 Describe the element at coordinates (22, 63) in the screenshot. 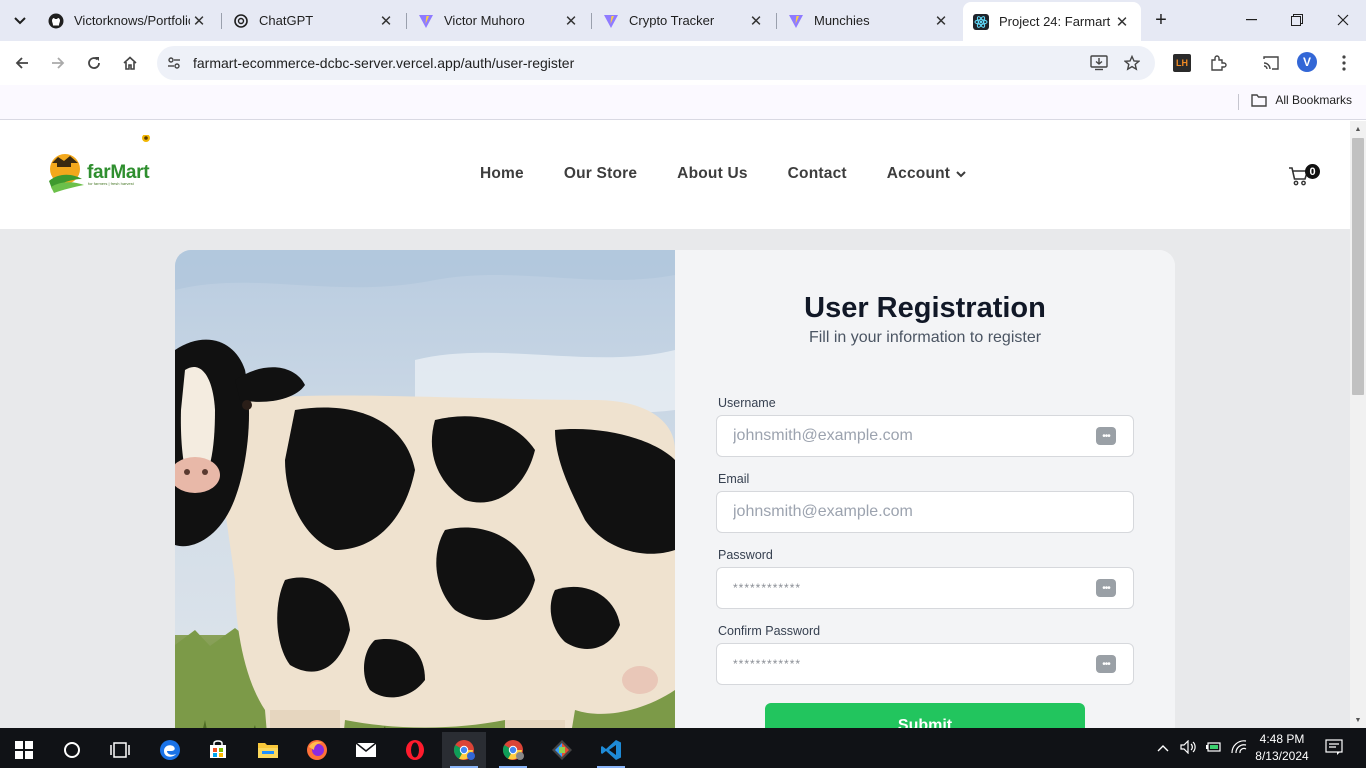

I see `back-arrow-icon` at that location.